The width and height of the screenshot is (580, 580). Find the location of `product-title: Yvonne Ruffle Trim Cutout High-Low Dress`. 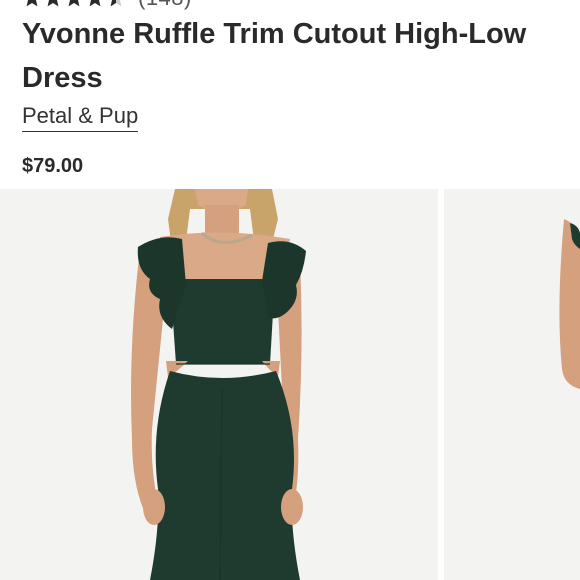

product-title: Yvonne Ruffle Trim Cutout High-Low Dress is located at coordinates (274, 56).